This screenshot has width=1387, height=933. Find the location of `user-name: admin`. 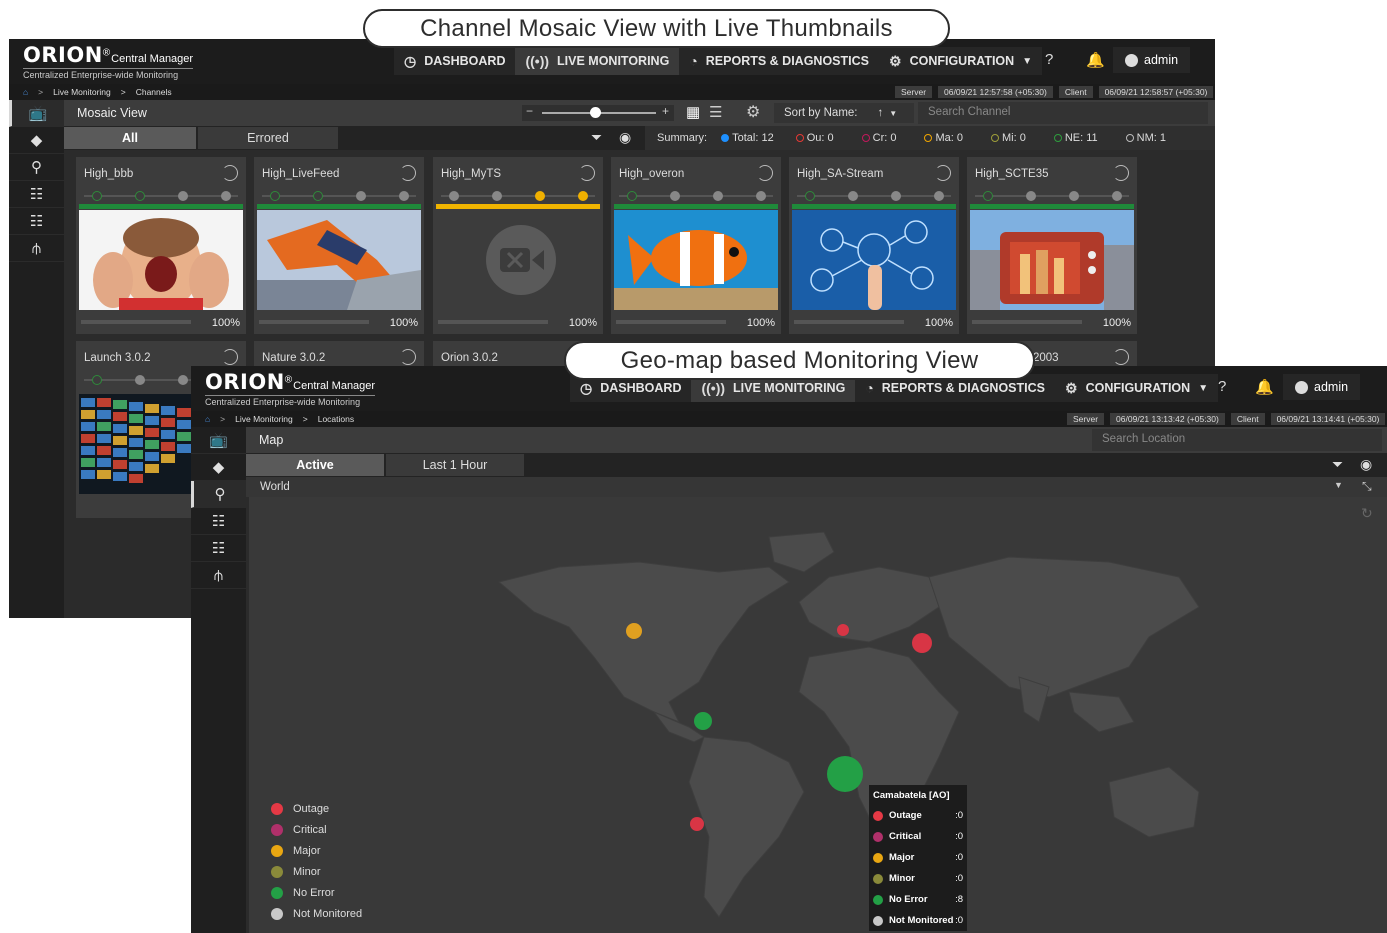

user-name: admin is located at coordinates (1331, 387).